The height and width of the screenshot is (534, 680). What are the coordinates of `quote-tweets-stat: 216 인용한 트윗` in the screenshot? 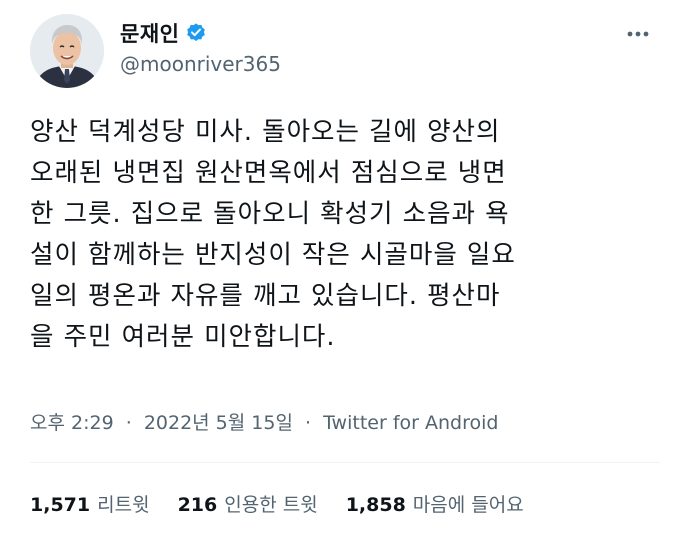 It's located at (248, 503).